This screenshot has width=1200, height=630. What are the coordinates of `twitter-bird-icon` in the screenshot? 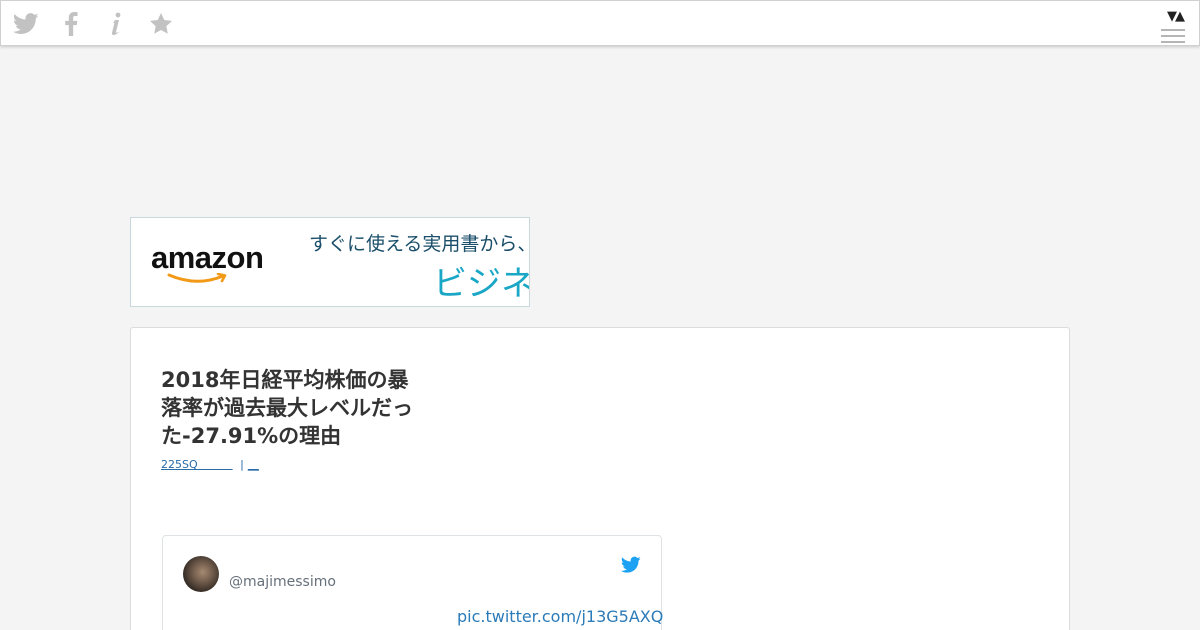 It's located at (631, 565).